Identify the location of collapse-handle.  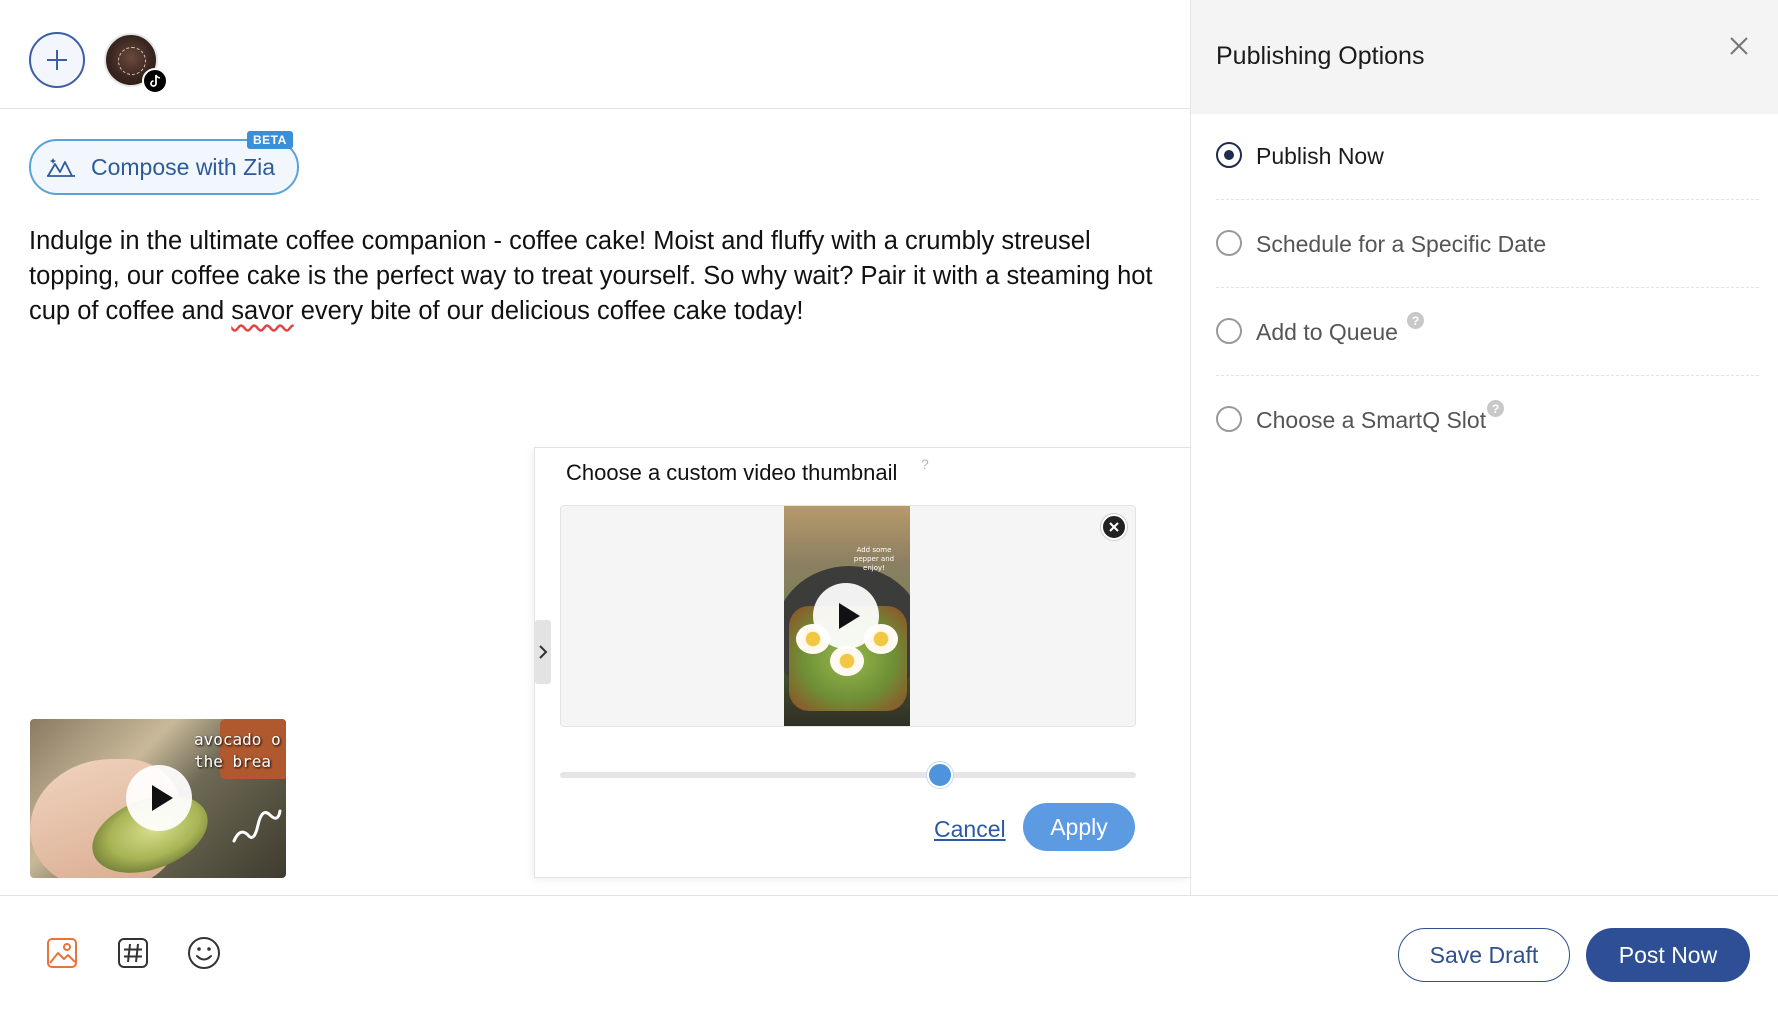
(543, 652).